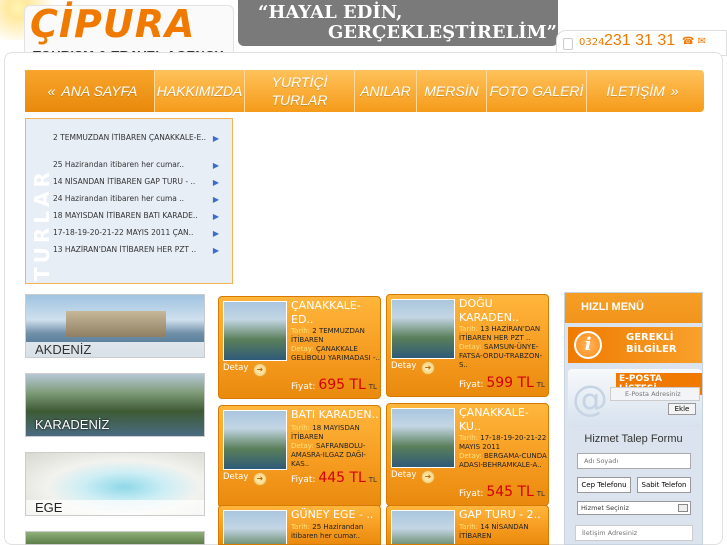 This screenshot has height=545, width=727. I want to click on tour-item: 24 Hazirandan itibaren her cuma .. ▶, so click(143, 202).